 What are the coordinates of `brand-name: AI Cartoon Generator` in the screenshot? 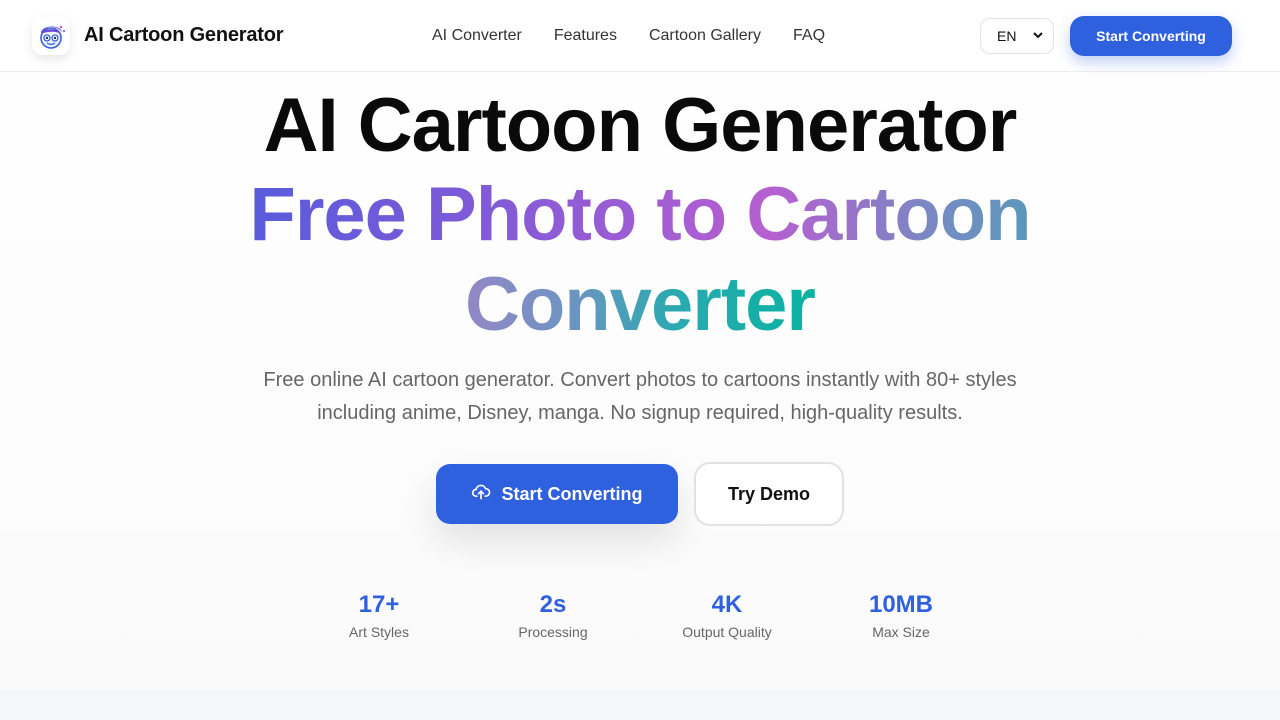 It's located at (184, 35).